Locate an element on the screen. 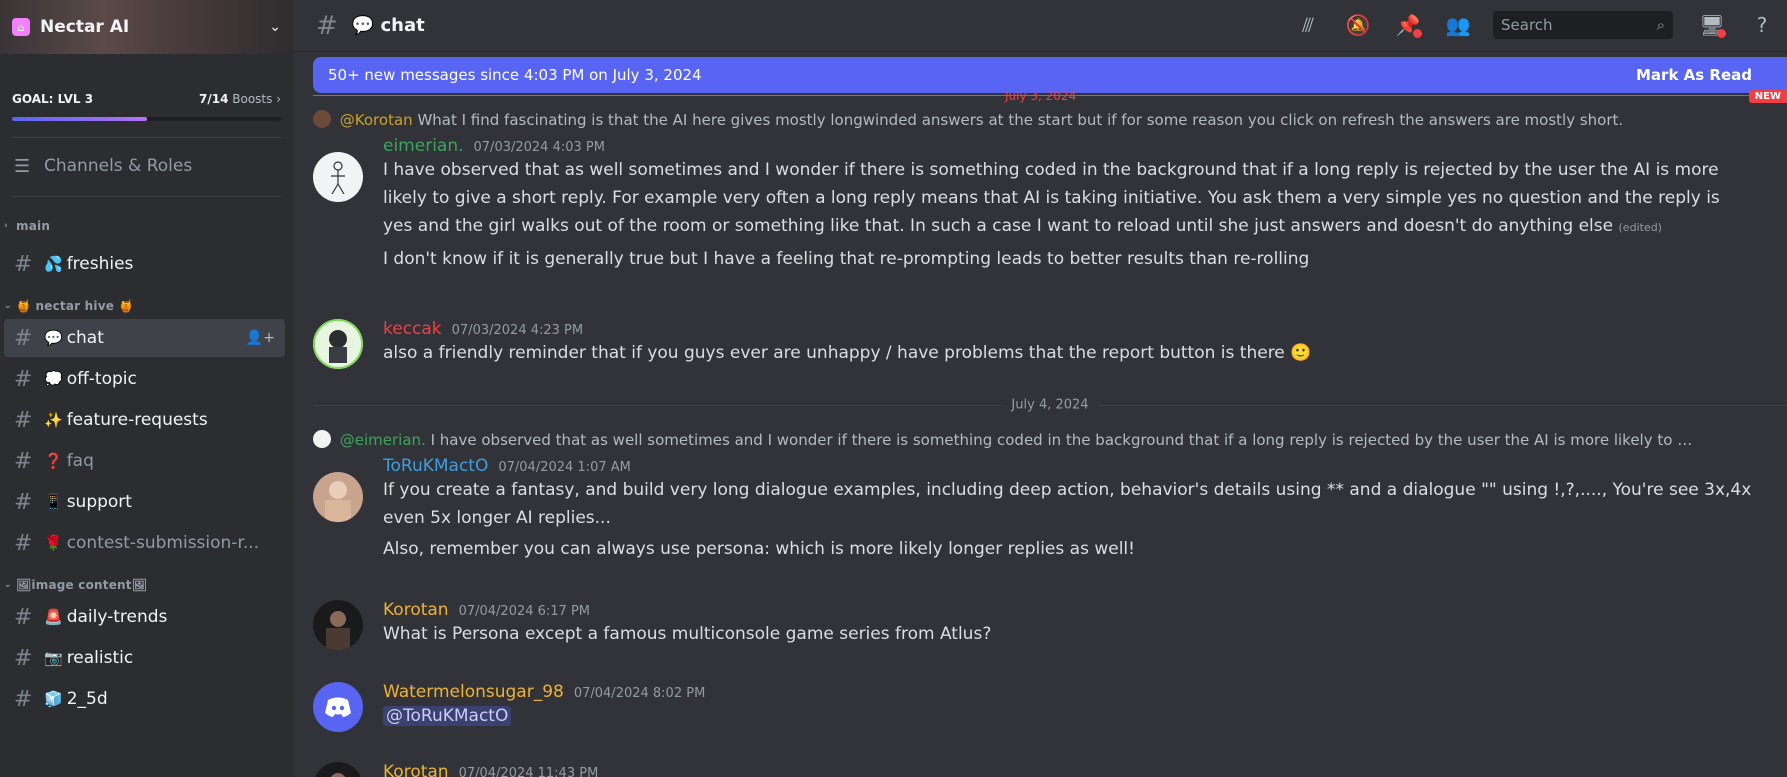 The height and width of the screenshot is (777, 1787). message-timestamp: 07/04/2024 11:43 PM is located at coordinates (528, 771).